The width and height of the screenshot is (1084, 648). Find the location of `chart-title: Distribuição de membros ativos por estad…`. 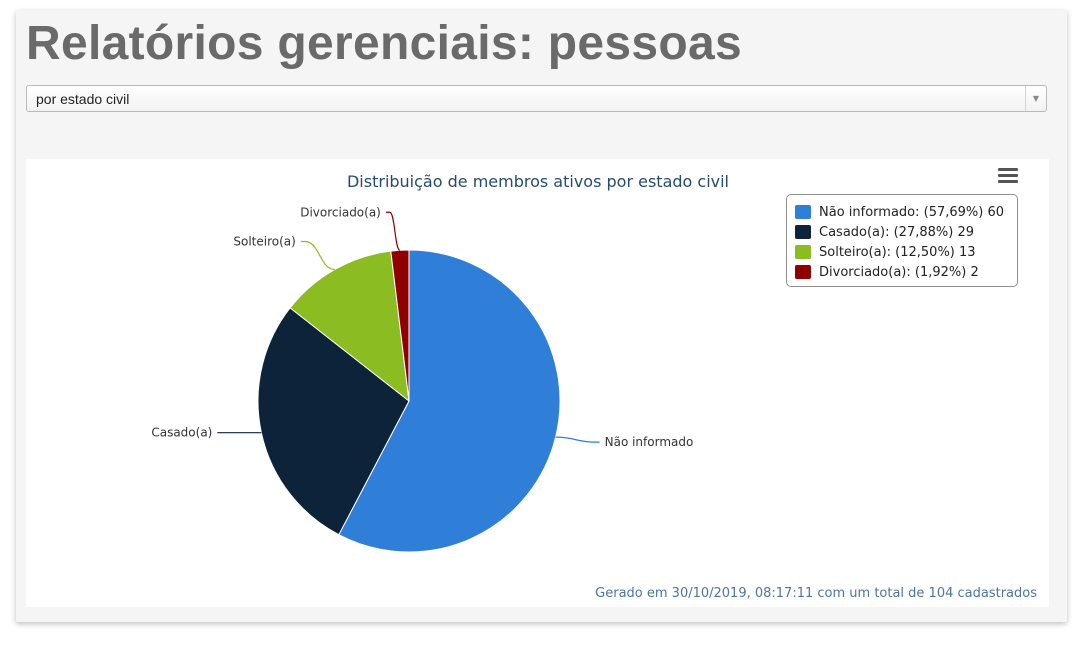

chart-title: Distribuição de membros ativos por estad… is located at coordinates (538, 181).